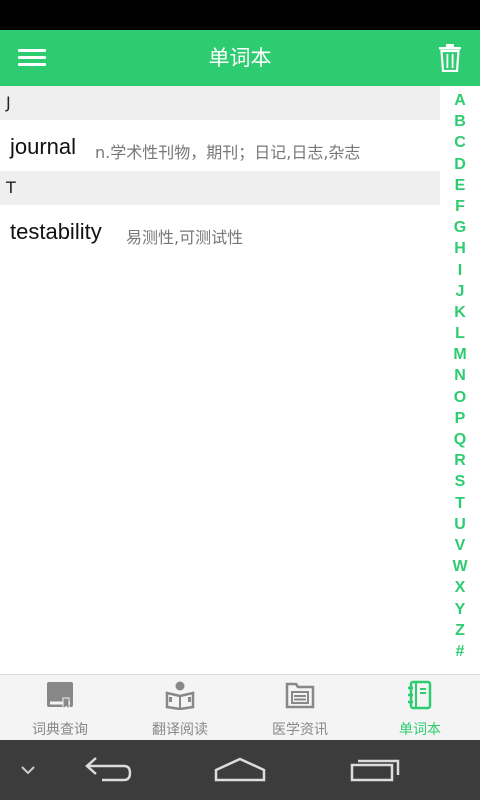 This screenshot has width=480, height=800. I want to click on index-letter-hash: #, so click(460, 651).